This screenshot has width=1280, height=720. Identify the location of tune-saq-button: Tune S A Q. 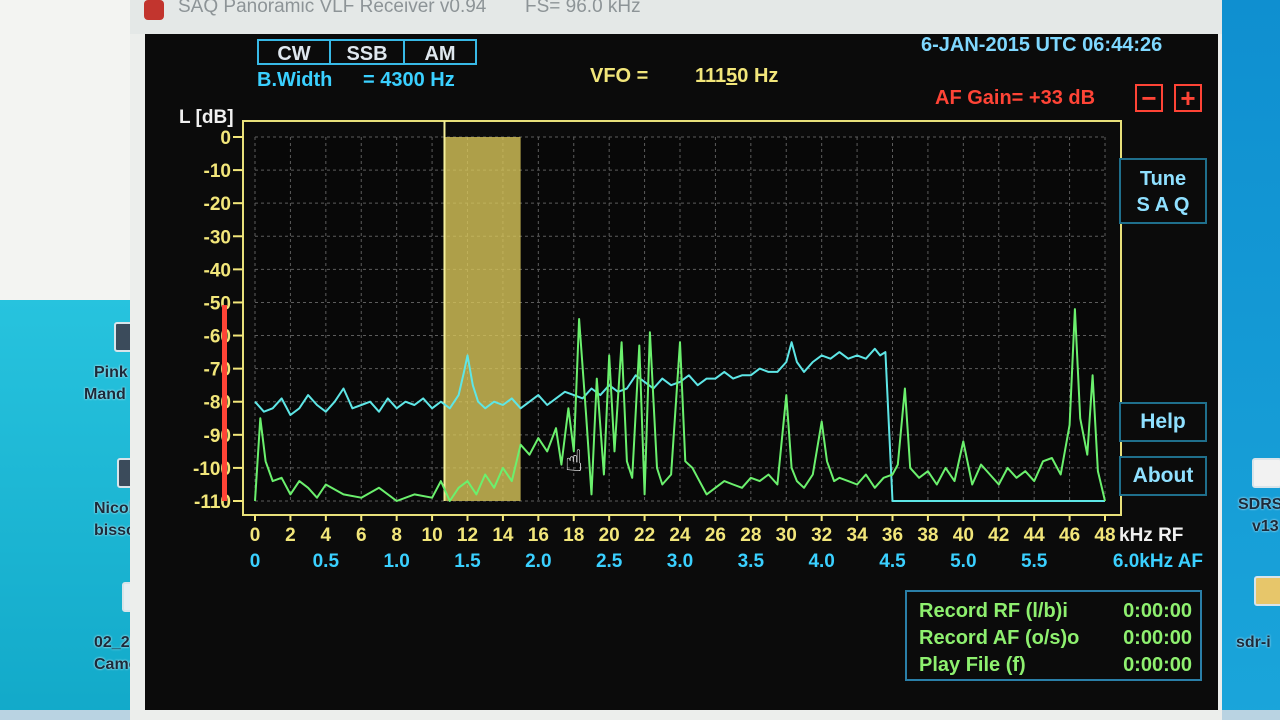
(1163, 191).